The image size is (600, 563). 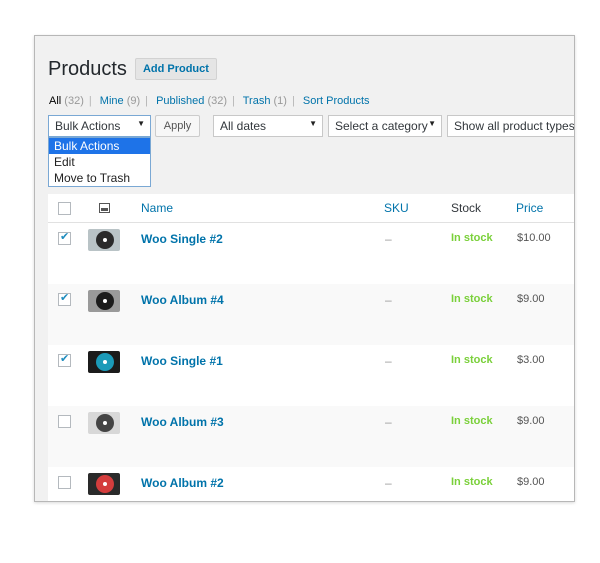 What do you see at coordinates (311, 484) in the screenshot?
I see `table-row: Woo Album #2 – In stock $9.00` at bounding box center [311, 484].